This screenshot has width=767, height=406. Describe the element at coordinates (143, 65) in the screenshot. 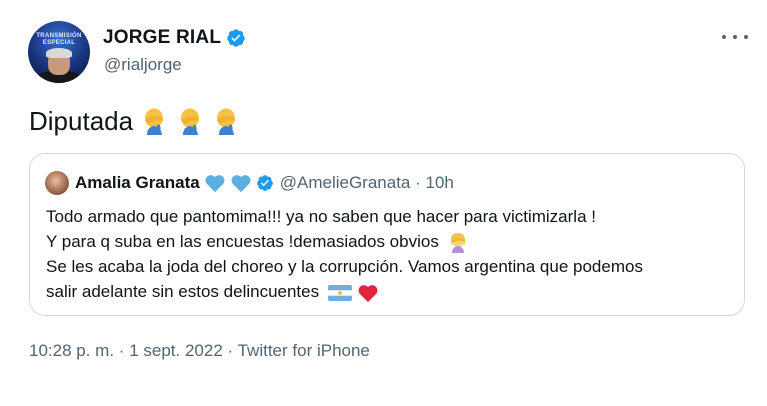

I see `author-handle: @rialjorge` at that location.